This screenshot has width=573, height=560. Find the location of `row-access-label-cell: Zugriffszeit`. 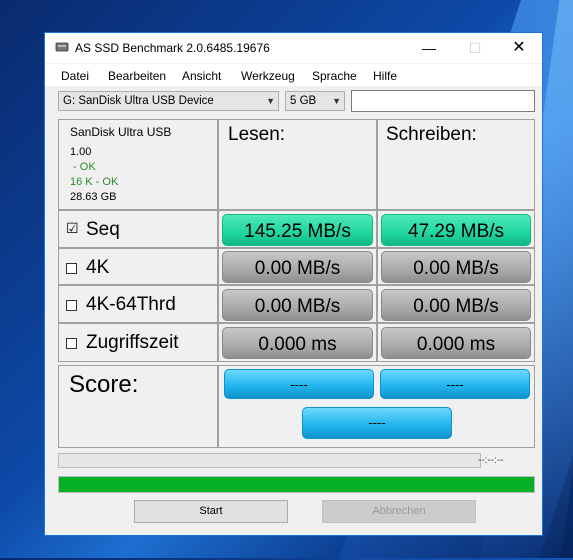

row-access-label-cell: Zugriffszeit is located at coordinates (138, 342).